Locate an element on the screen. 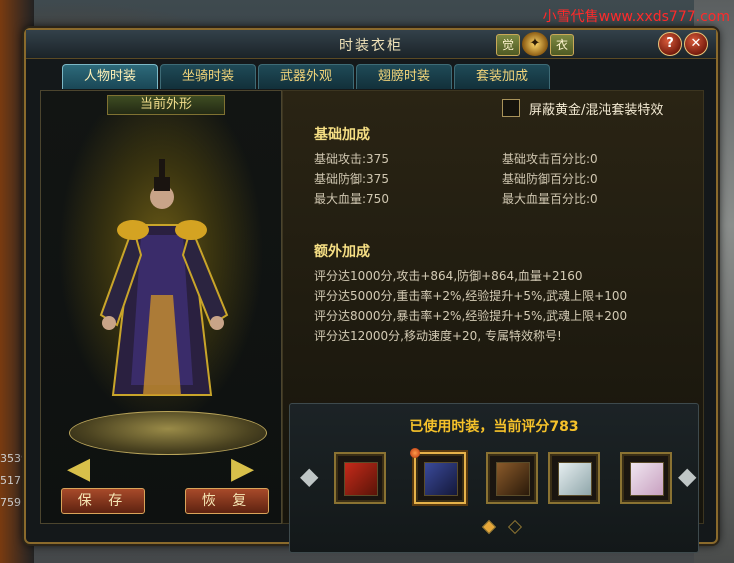  character-model is located at coordinates (164, 277).